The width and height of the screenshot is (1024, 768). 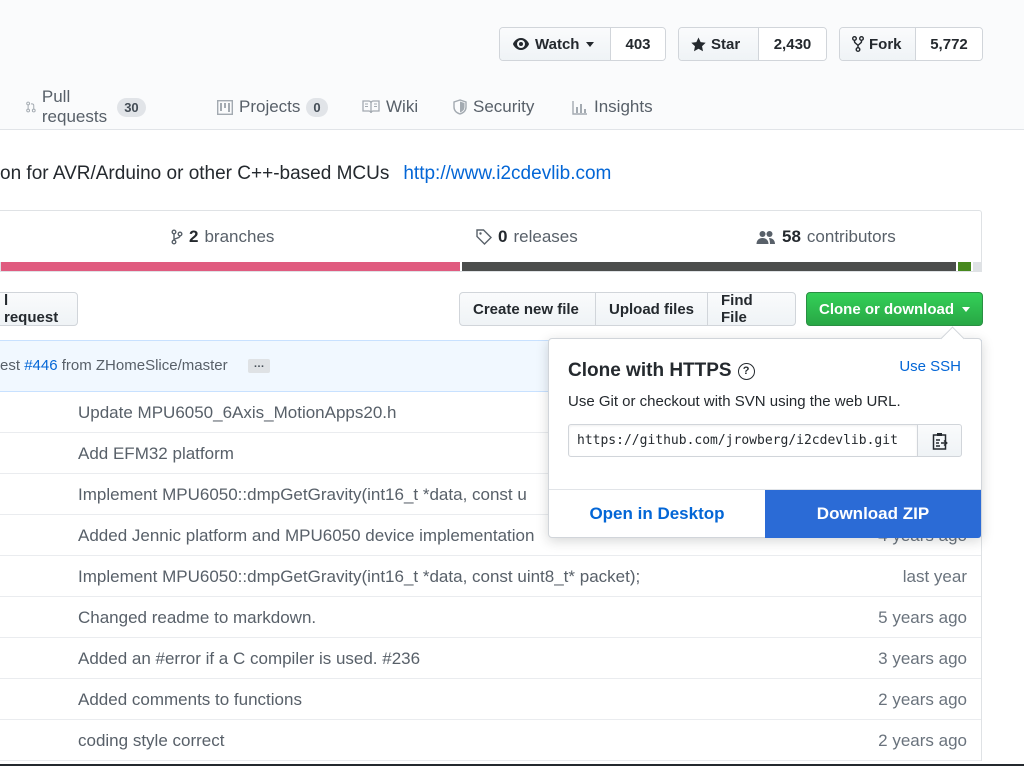 I want to click on tab-projects: Projects 0, so click(x=272, y=107).